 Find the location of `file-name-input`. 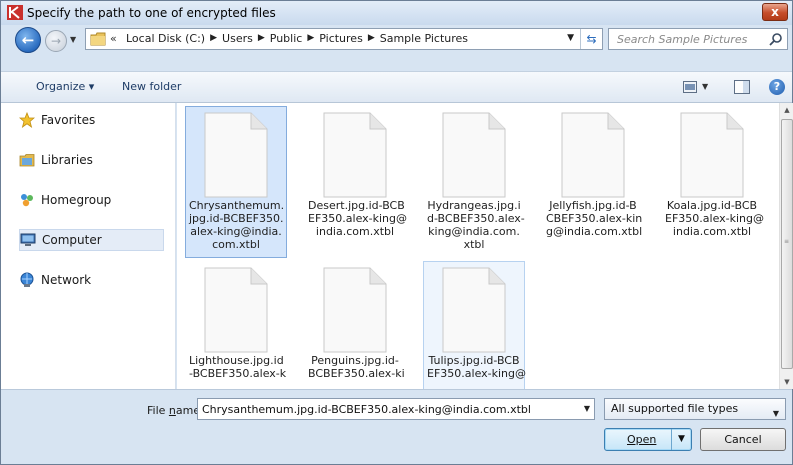

file-name-input is located at coordinates (385, 409).